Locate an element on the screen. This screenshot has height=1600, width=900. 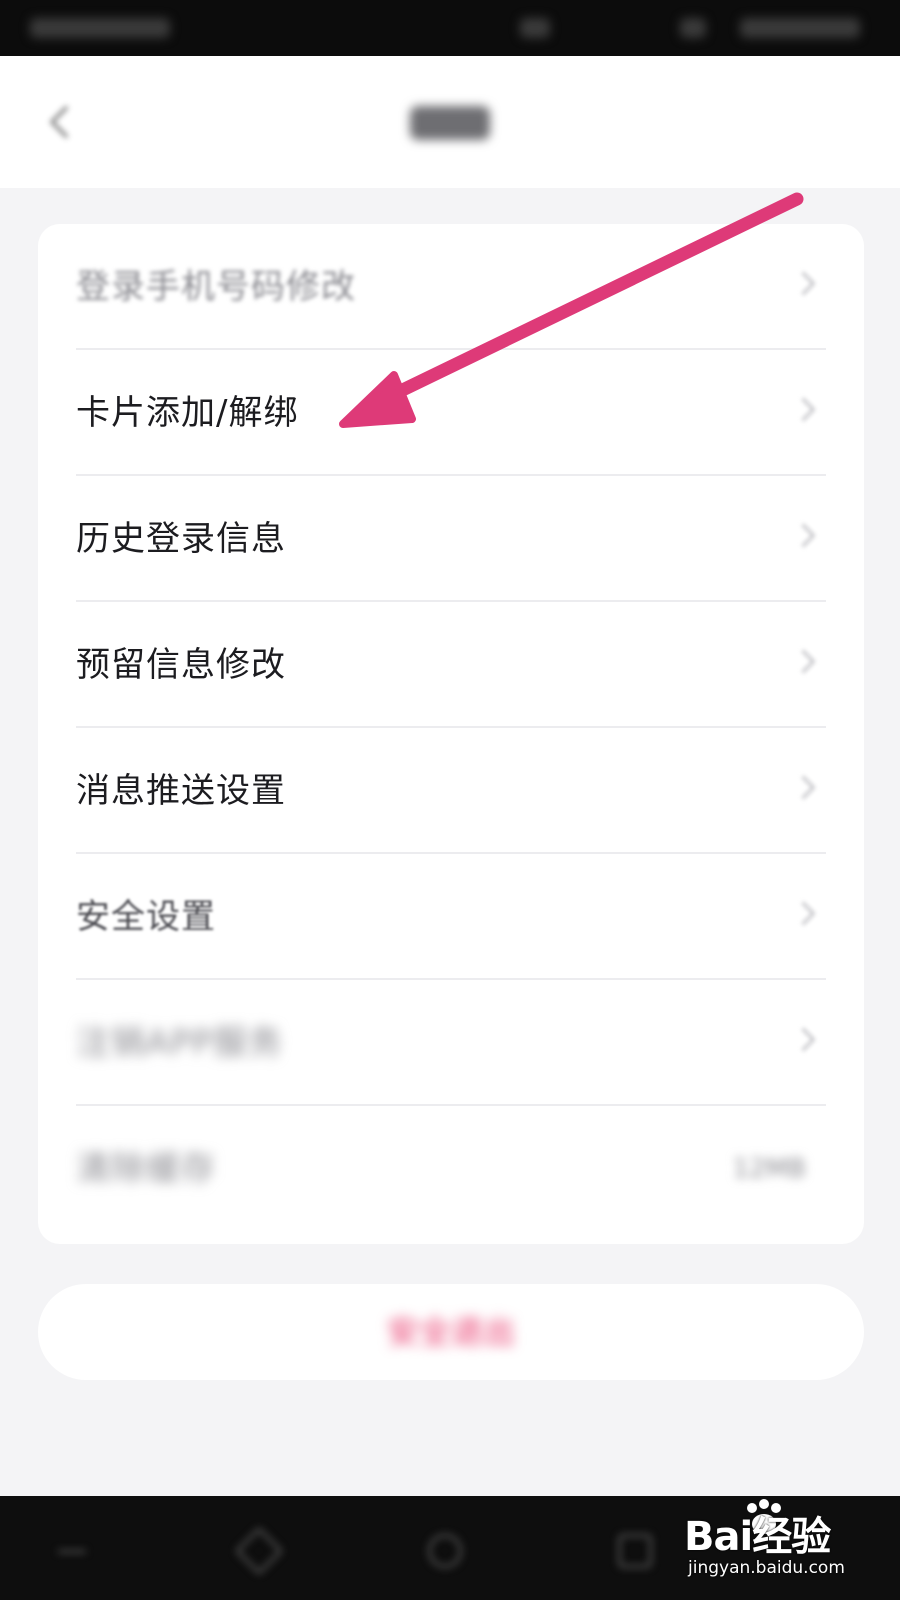
page-title: 设置 is located at coordinates (450, 122).